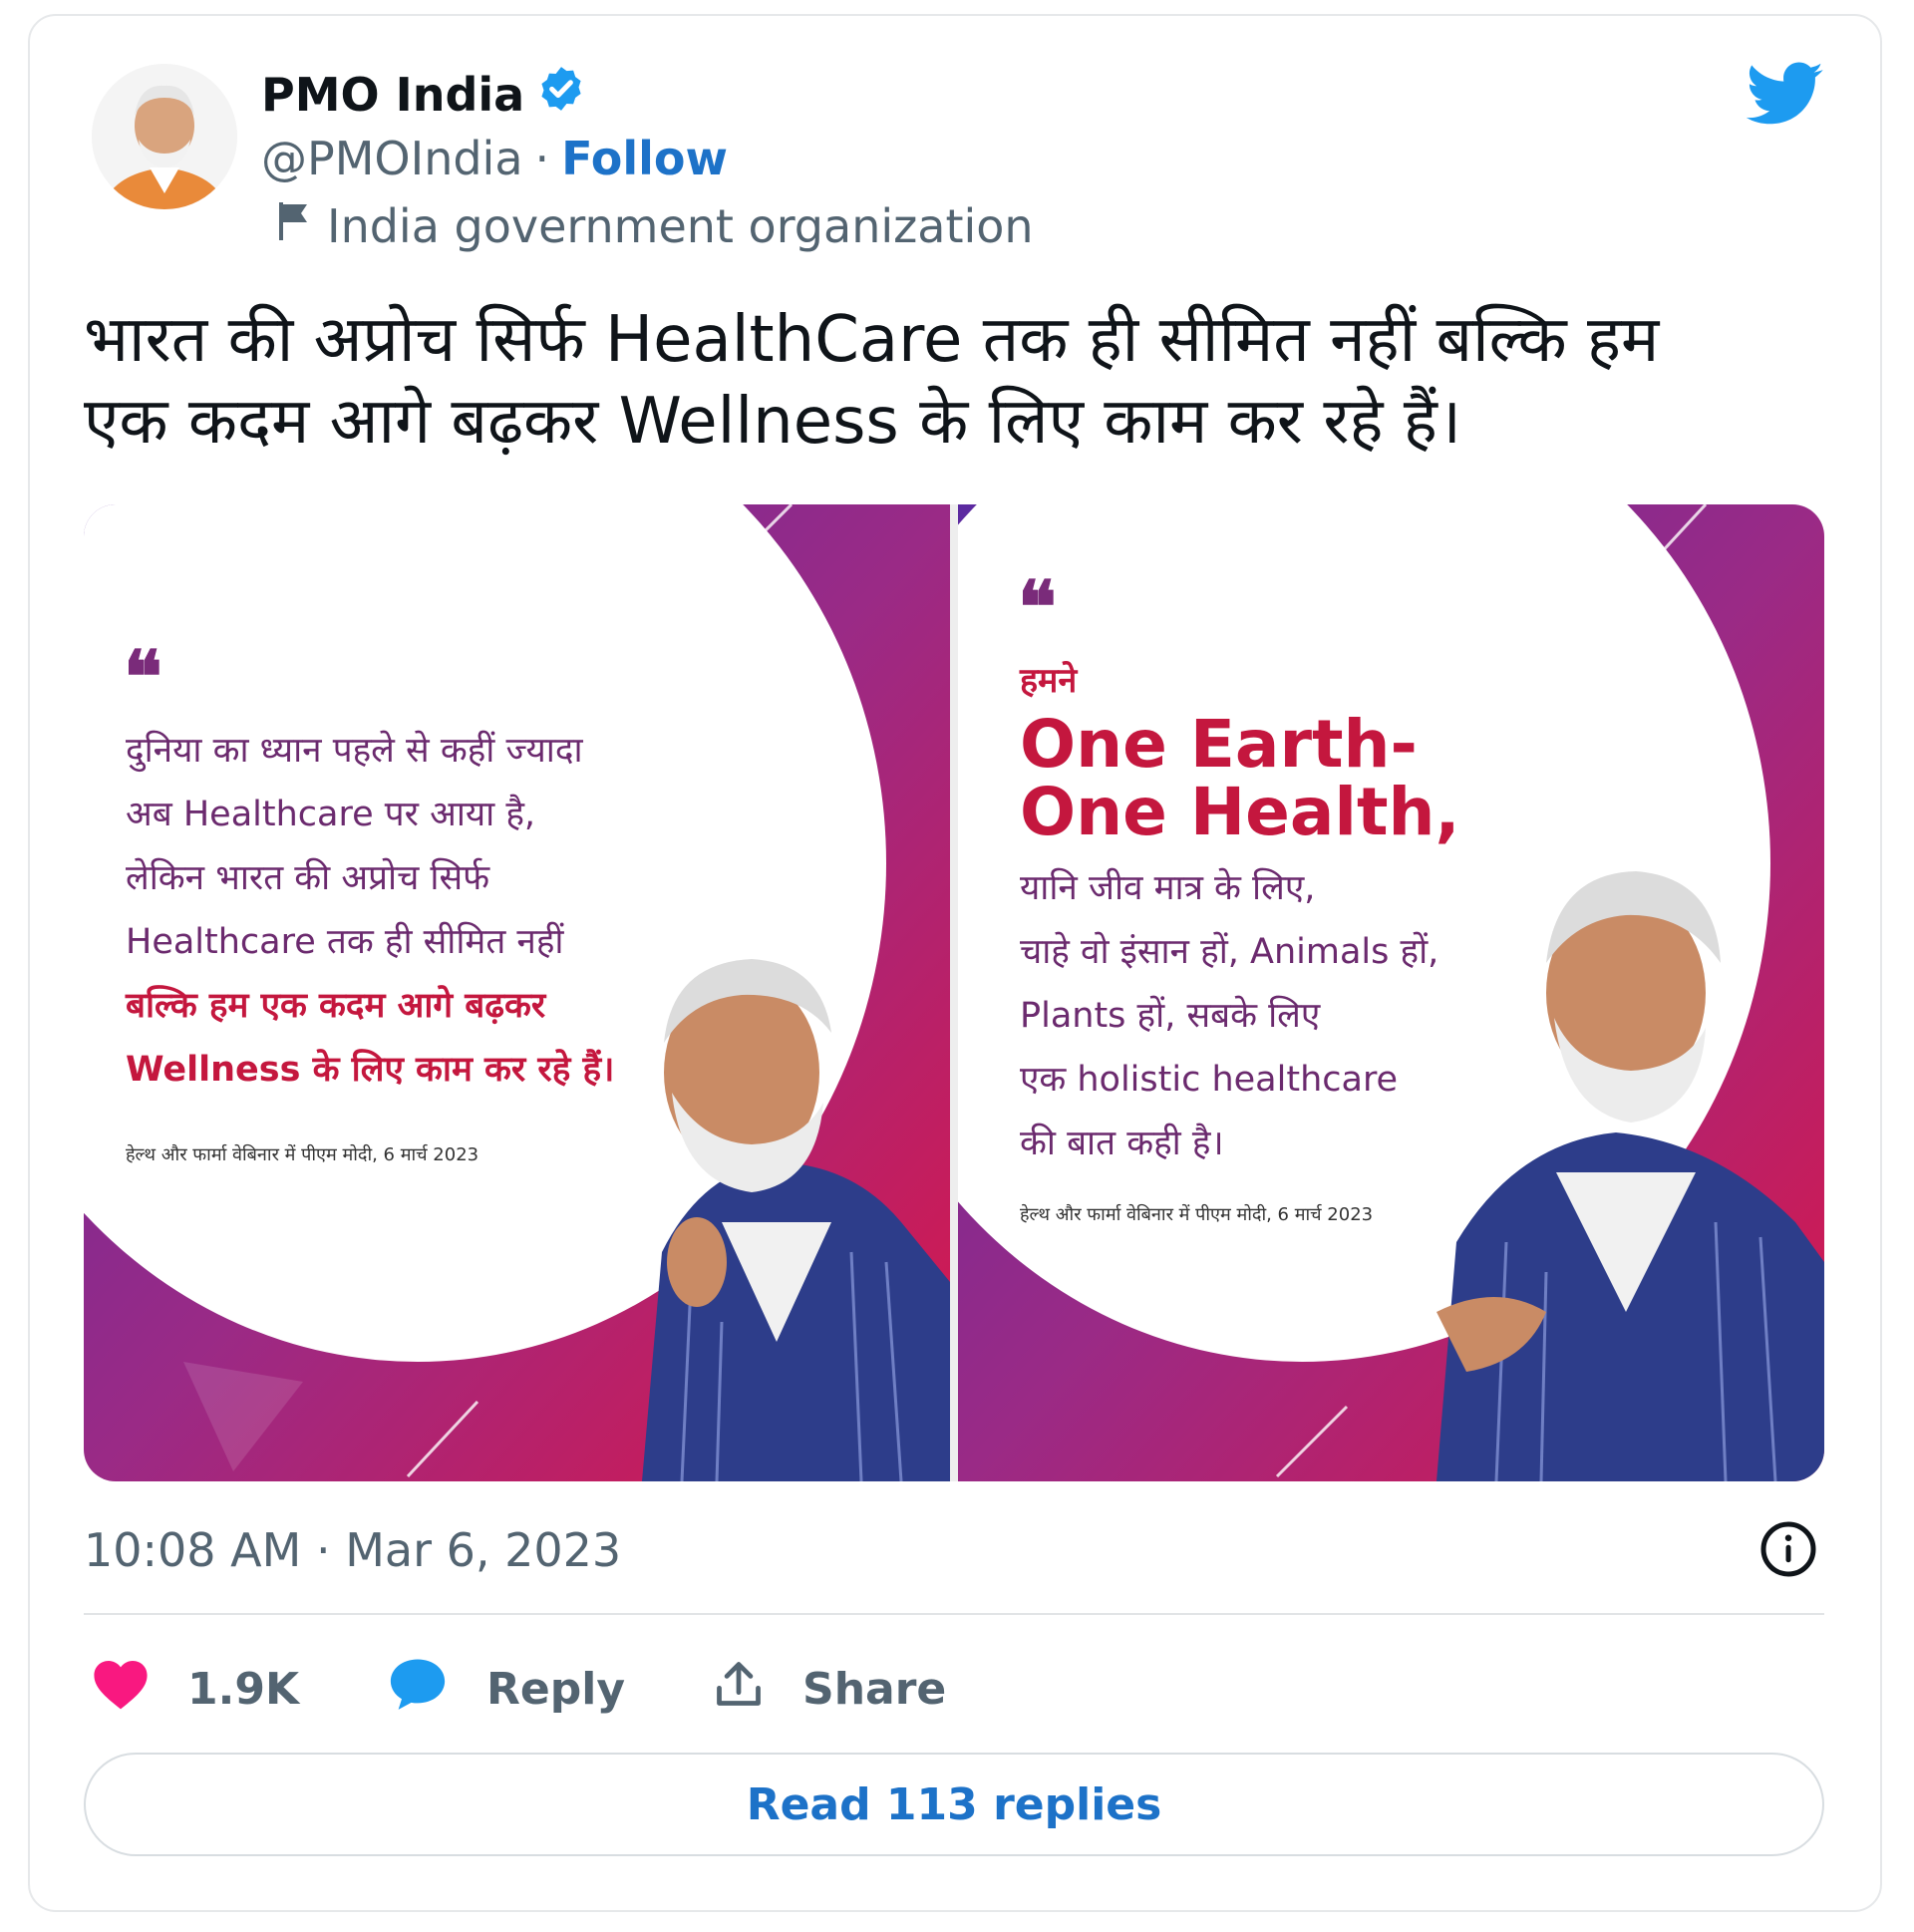  I want to click on account-name: PMO India, so click(392, 95).